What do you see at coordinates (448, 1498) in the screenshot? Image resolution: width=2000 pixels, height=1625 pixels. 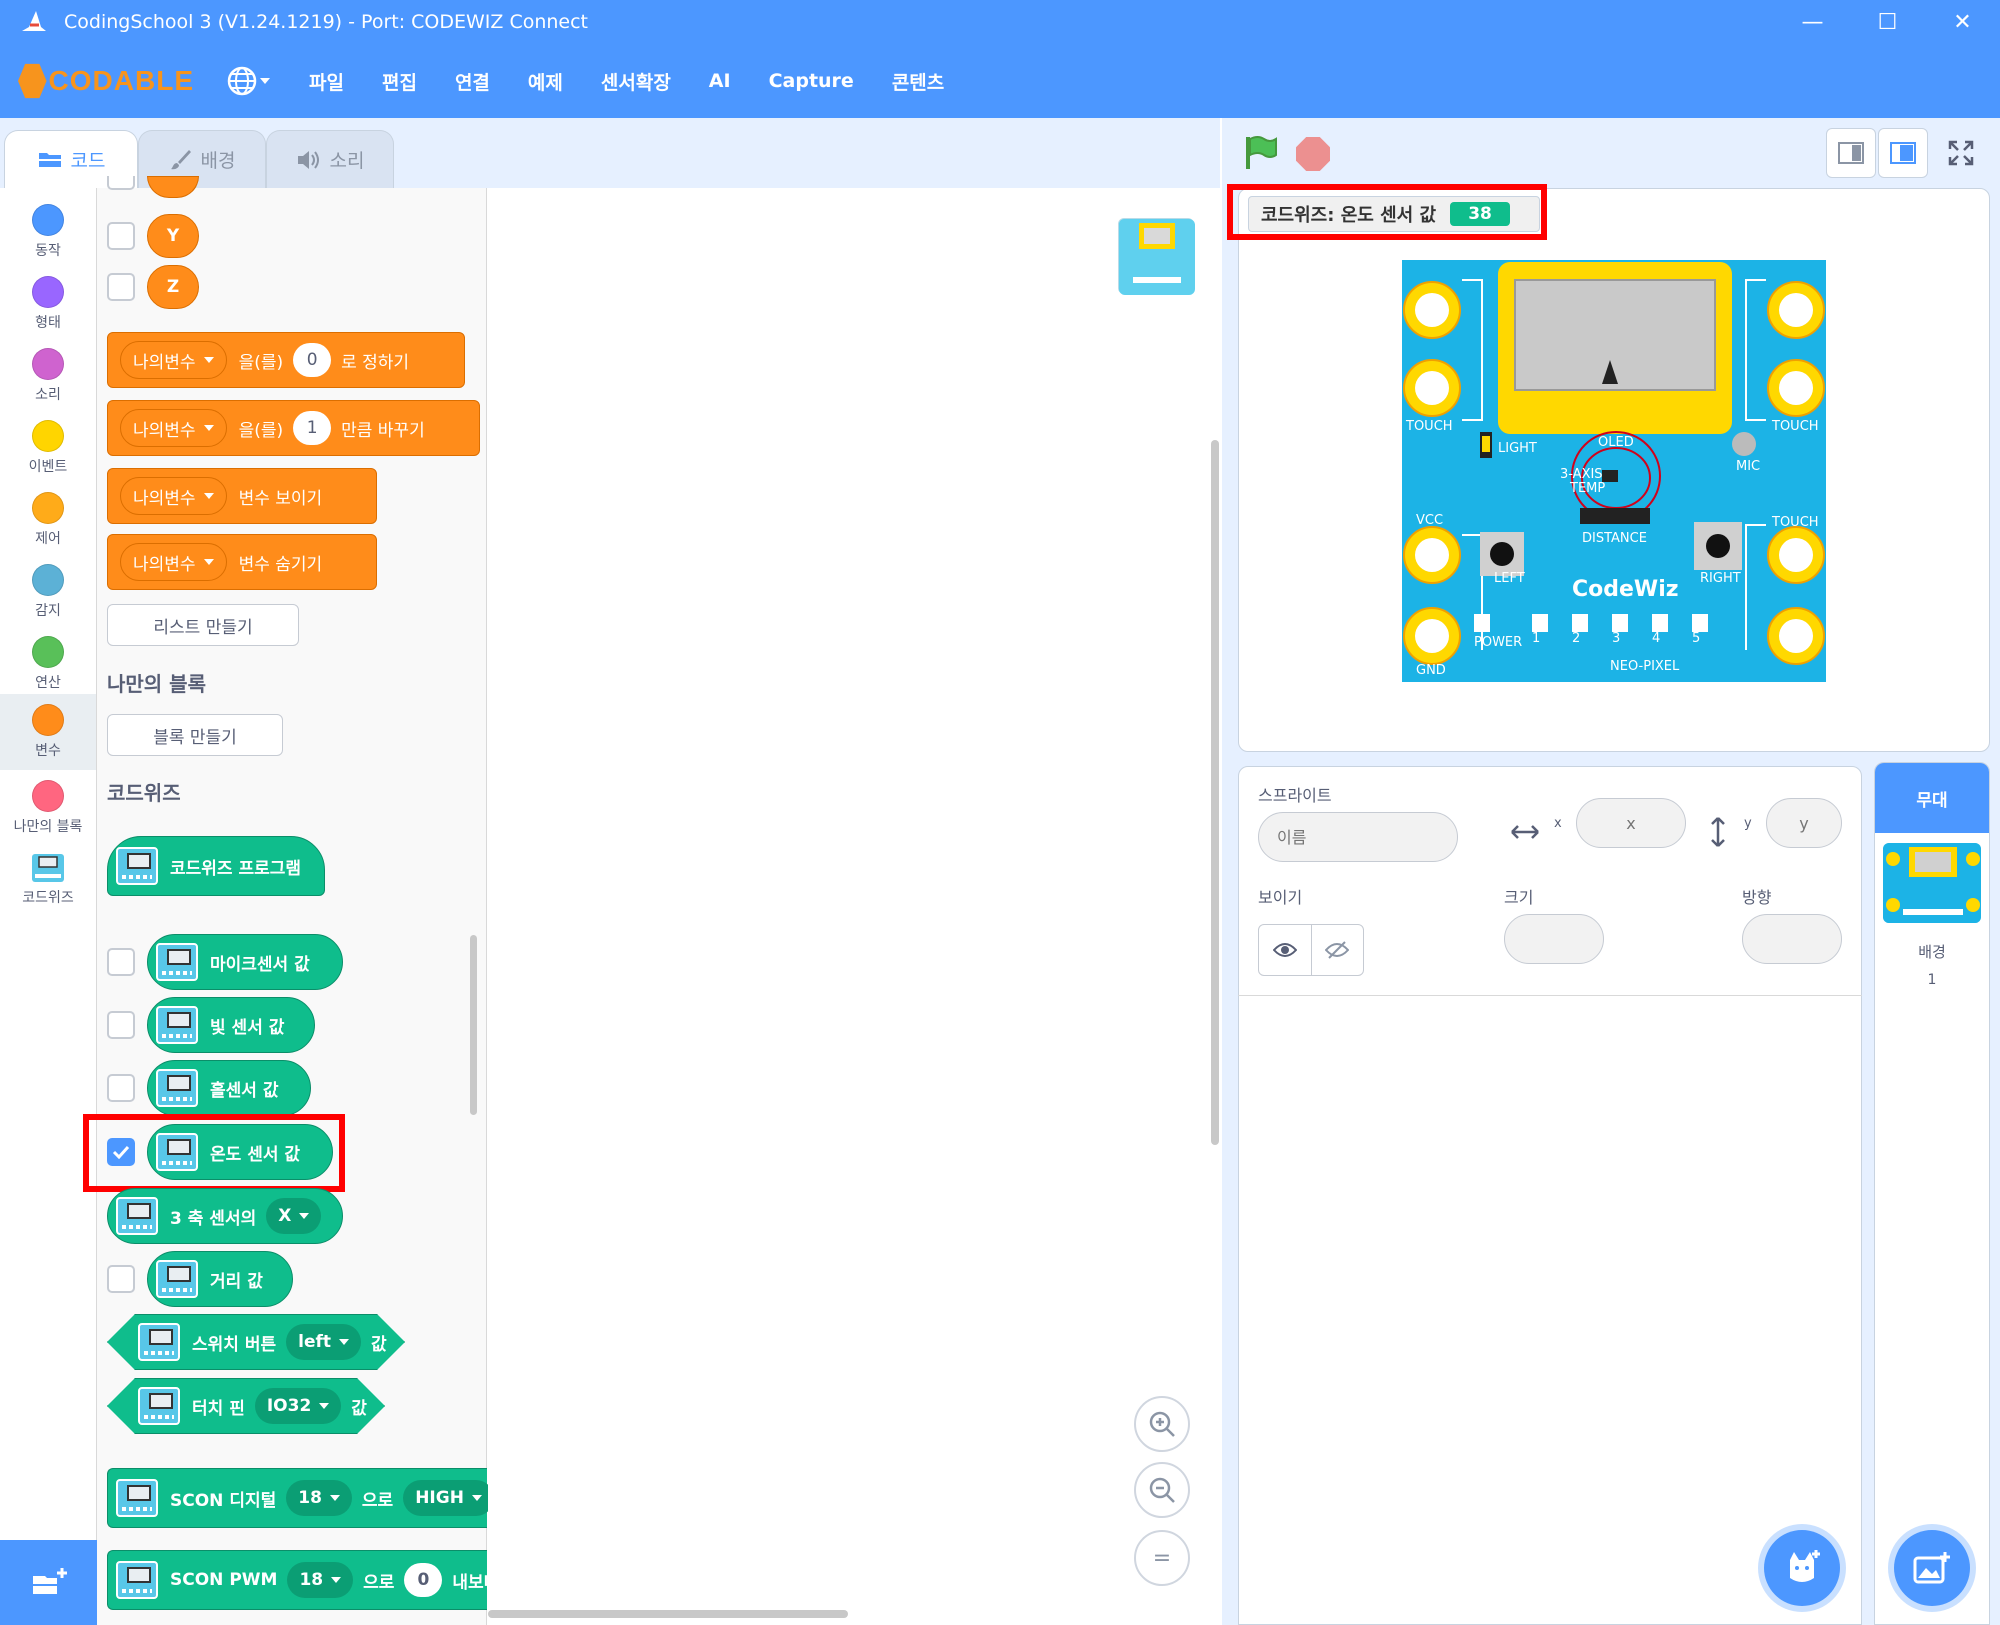 I see `scon-digital-value-dropdown: HIGH` at bounding box center [448, 1498].